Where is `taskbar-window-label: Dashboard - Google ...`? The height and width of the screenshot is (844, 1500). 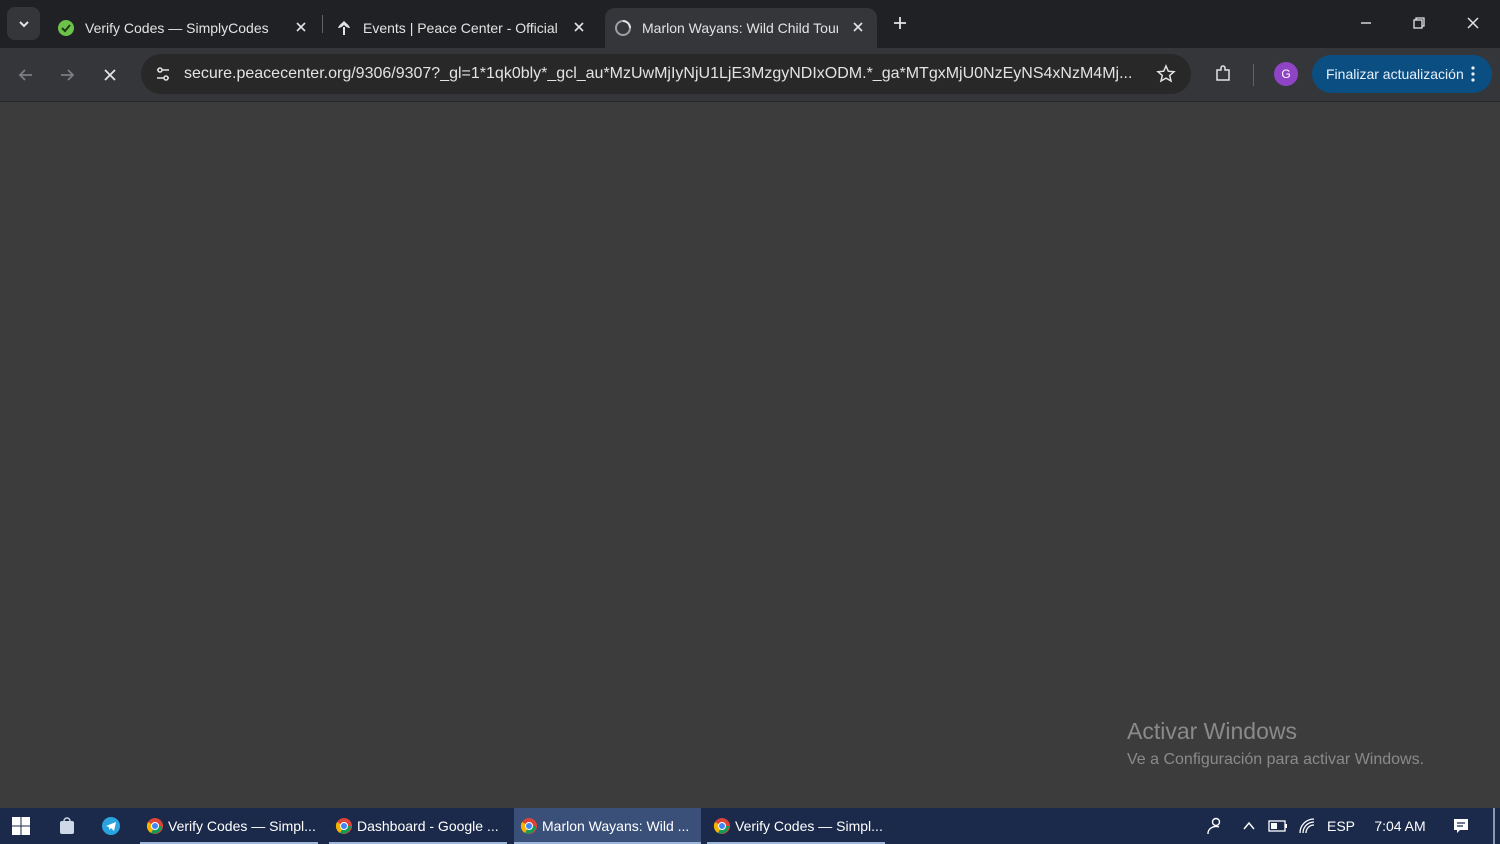
taskbar-window-label: Dashboard - Google ... is located at coordinates (428, 826).